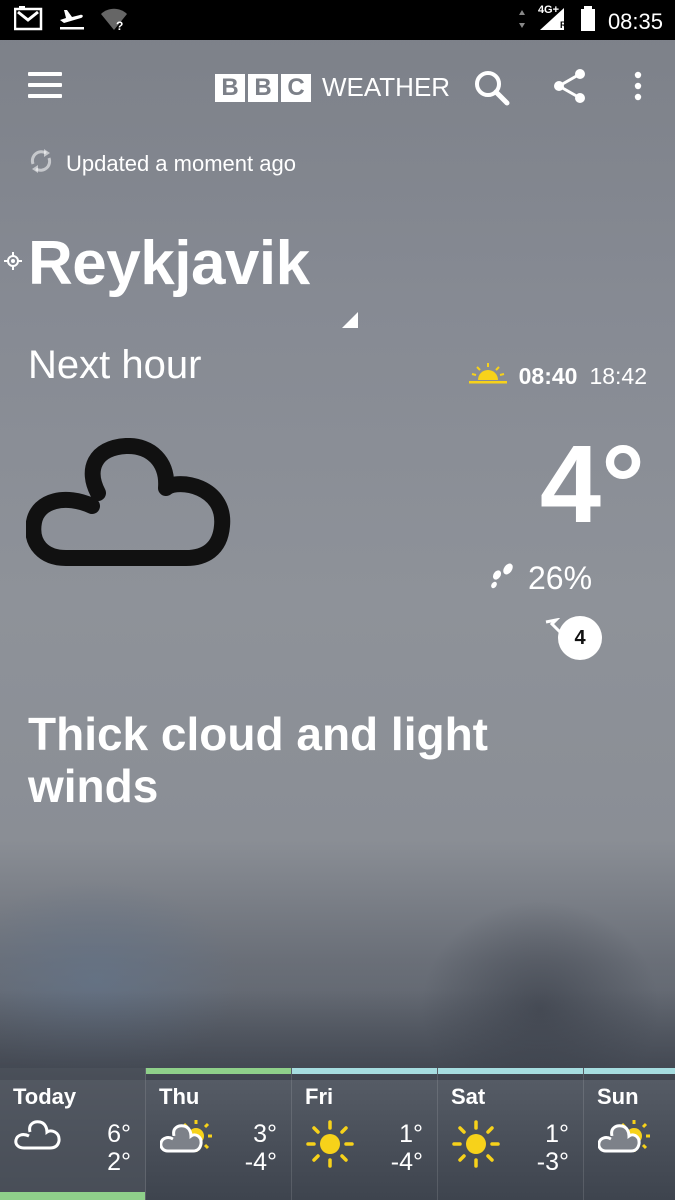 The image size is (675, 1200). Describe the element at coordinates (592, 484) in the screenshot. I see `current-temperature: 4°` at that location.